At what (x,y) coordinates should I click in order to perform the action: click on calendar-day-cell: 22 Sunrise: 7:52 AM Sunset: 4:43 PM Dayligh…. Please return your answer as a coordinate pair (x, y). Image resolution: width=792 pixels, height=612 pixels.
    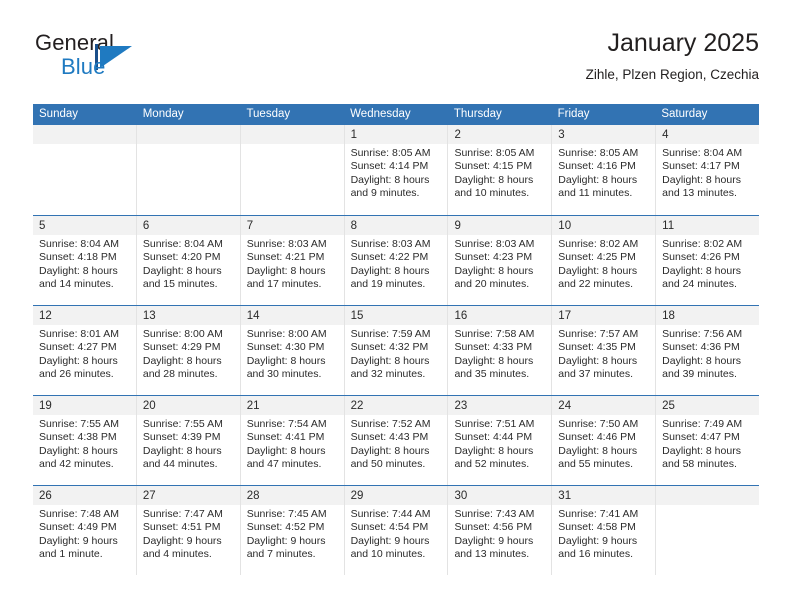
    Looking at the image, I should click on (396, 440).